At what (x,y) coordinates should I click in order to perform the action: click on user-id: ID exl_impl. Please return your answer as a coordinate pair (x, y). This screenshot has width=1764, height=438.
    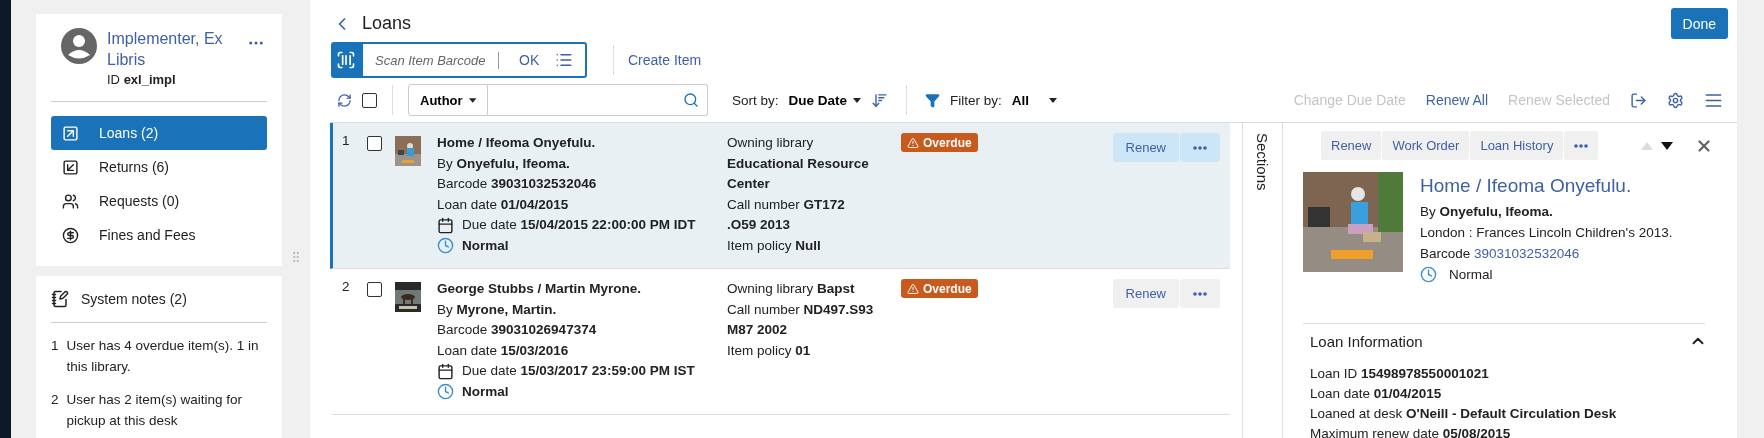
    Looking at the image, I should click on (142, 79).